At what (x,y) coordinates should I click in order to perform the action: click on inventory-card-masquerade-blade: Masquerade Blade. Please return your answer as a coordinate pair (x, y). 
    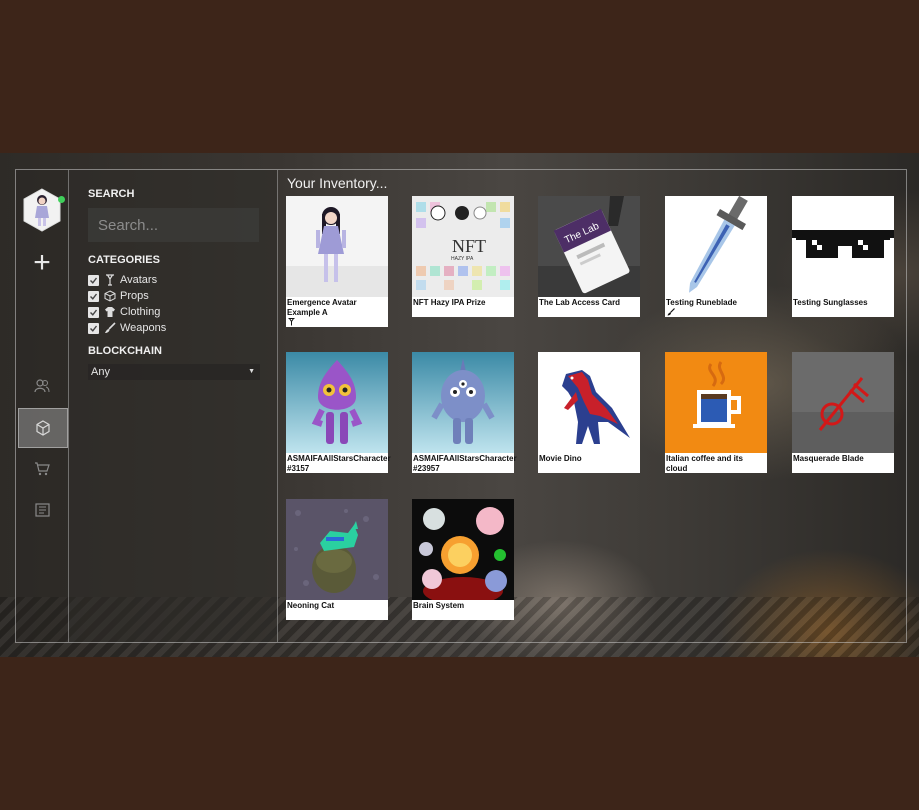
    Looking at the image, I should click on (843, 412).